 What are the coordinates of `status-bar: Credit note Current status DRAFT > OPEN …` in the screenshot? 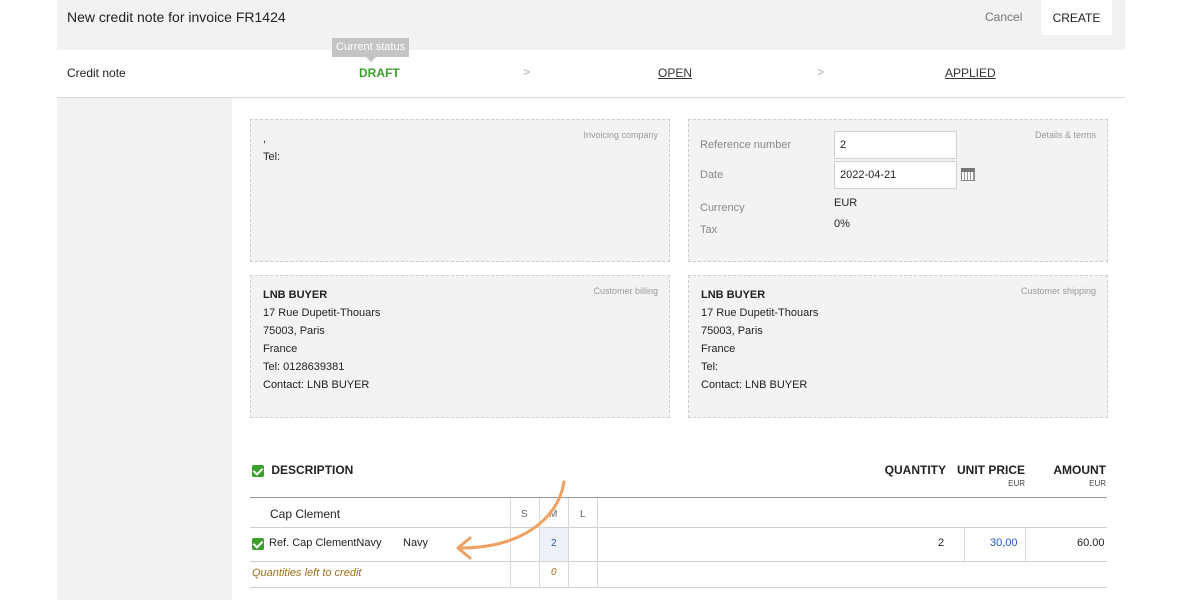 It's located at (591, 68).